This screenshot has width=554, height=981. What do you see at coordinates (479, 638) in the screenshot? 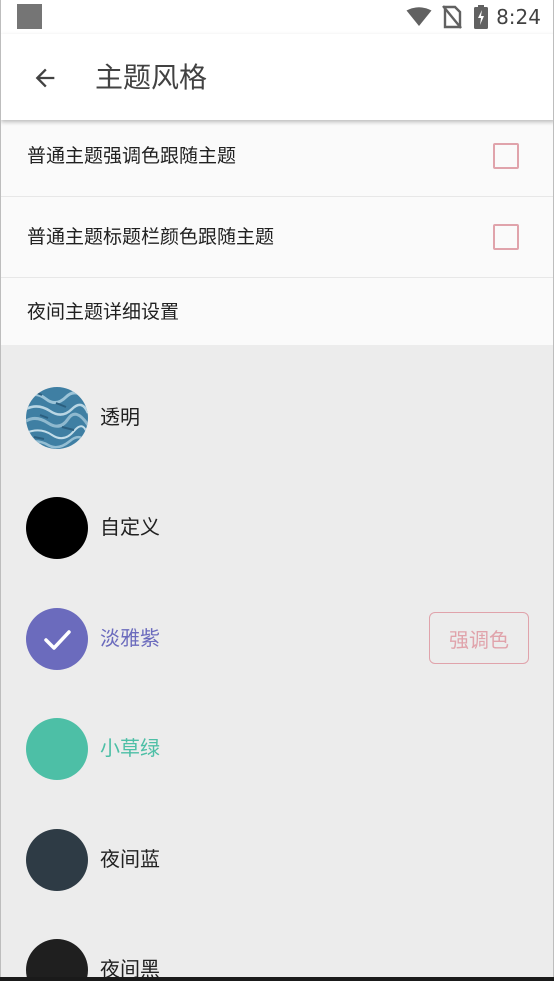
I see `accent-color-button: 强调色` at bounding box center [479, 638].